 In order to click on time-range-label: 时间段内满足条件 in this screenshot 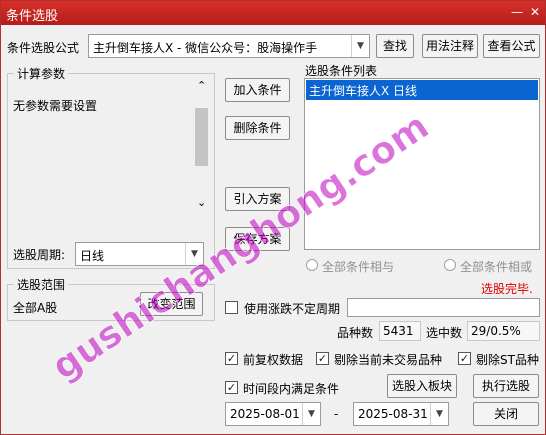, I will do `click(291, 389)`.